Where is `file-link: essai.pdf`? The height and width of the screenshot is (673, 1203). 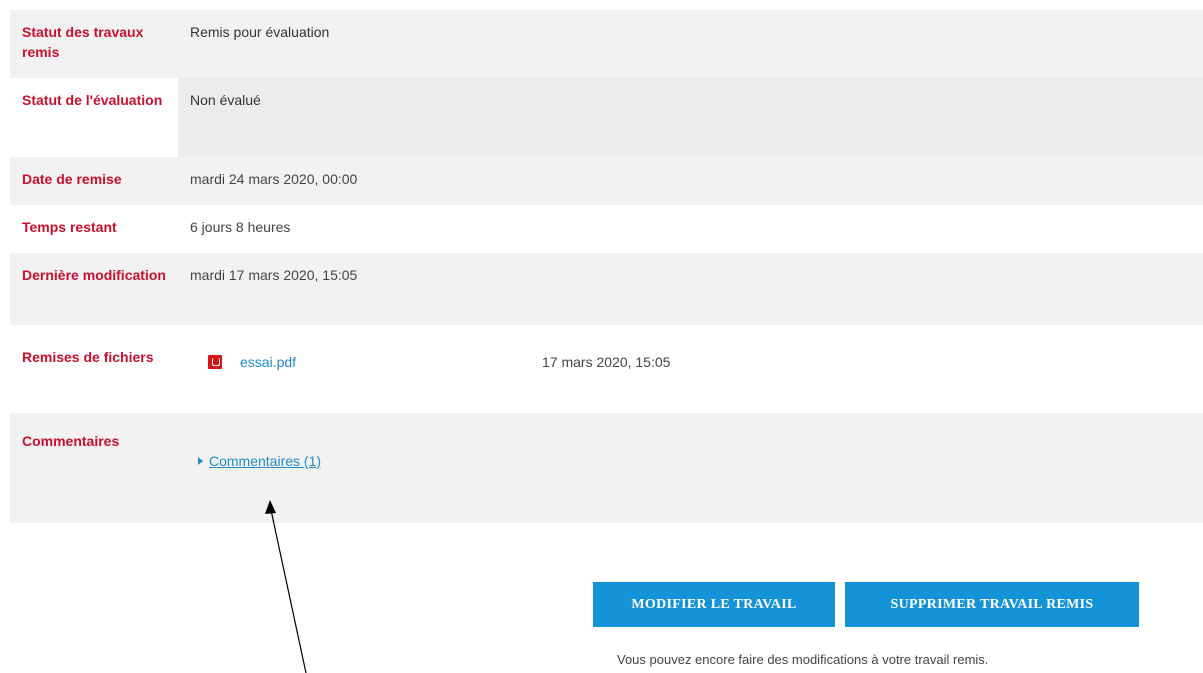
file-link: essai.pdf is located at coordinates (268, 362).